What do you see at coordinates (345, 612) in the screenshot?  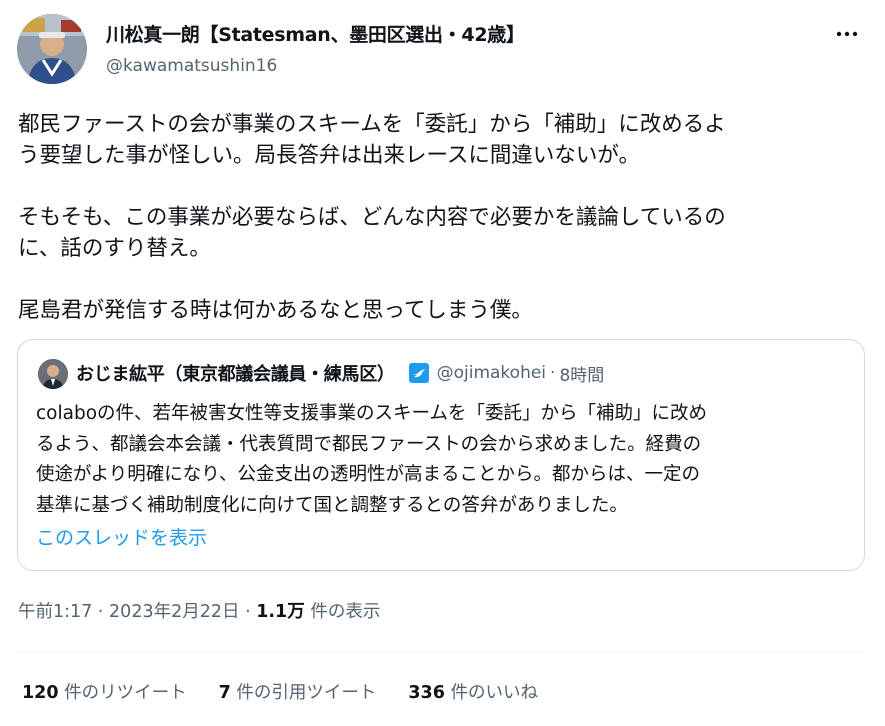 I see `views-label: 件の表示` at bounding box center [345, 612].